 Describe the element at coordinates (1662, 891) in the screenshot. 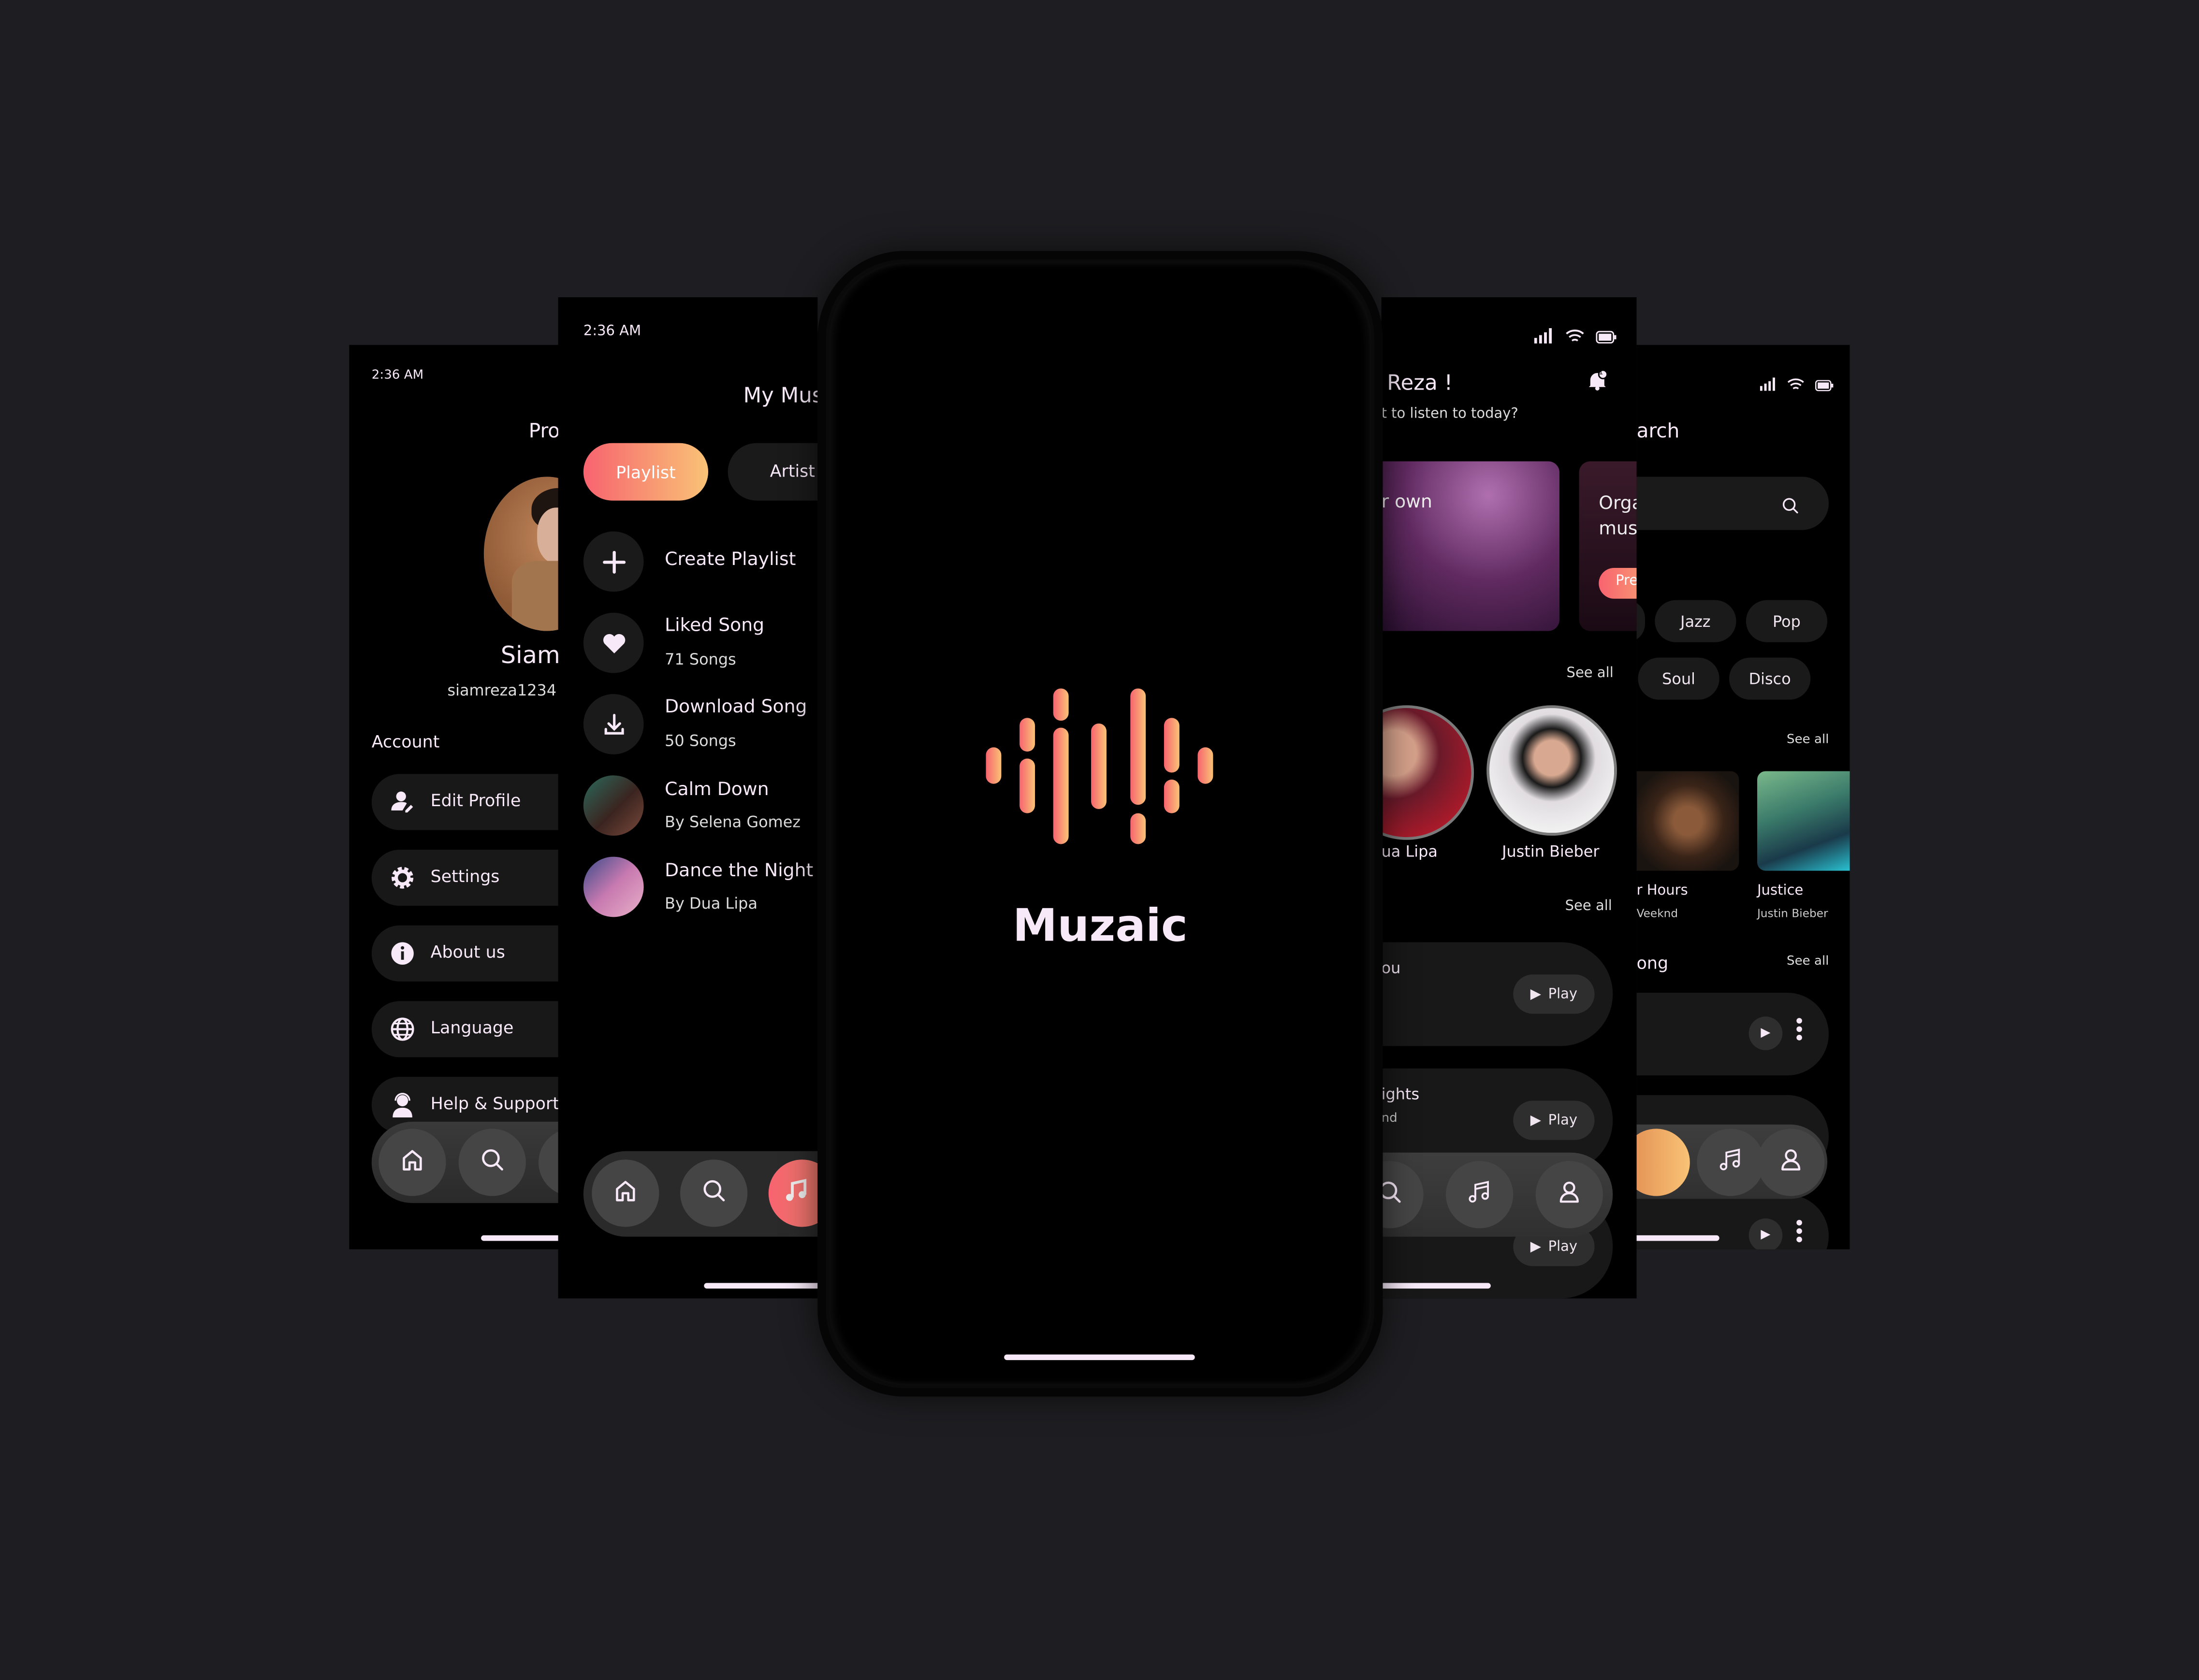

I see `album-title: r Hours` at that location.